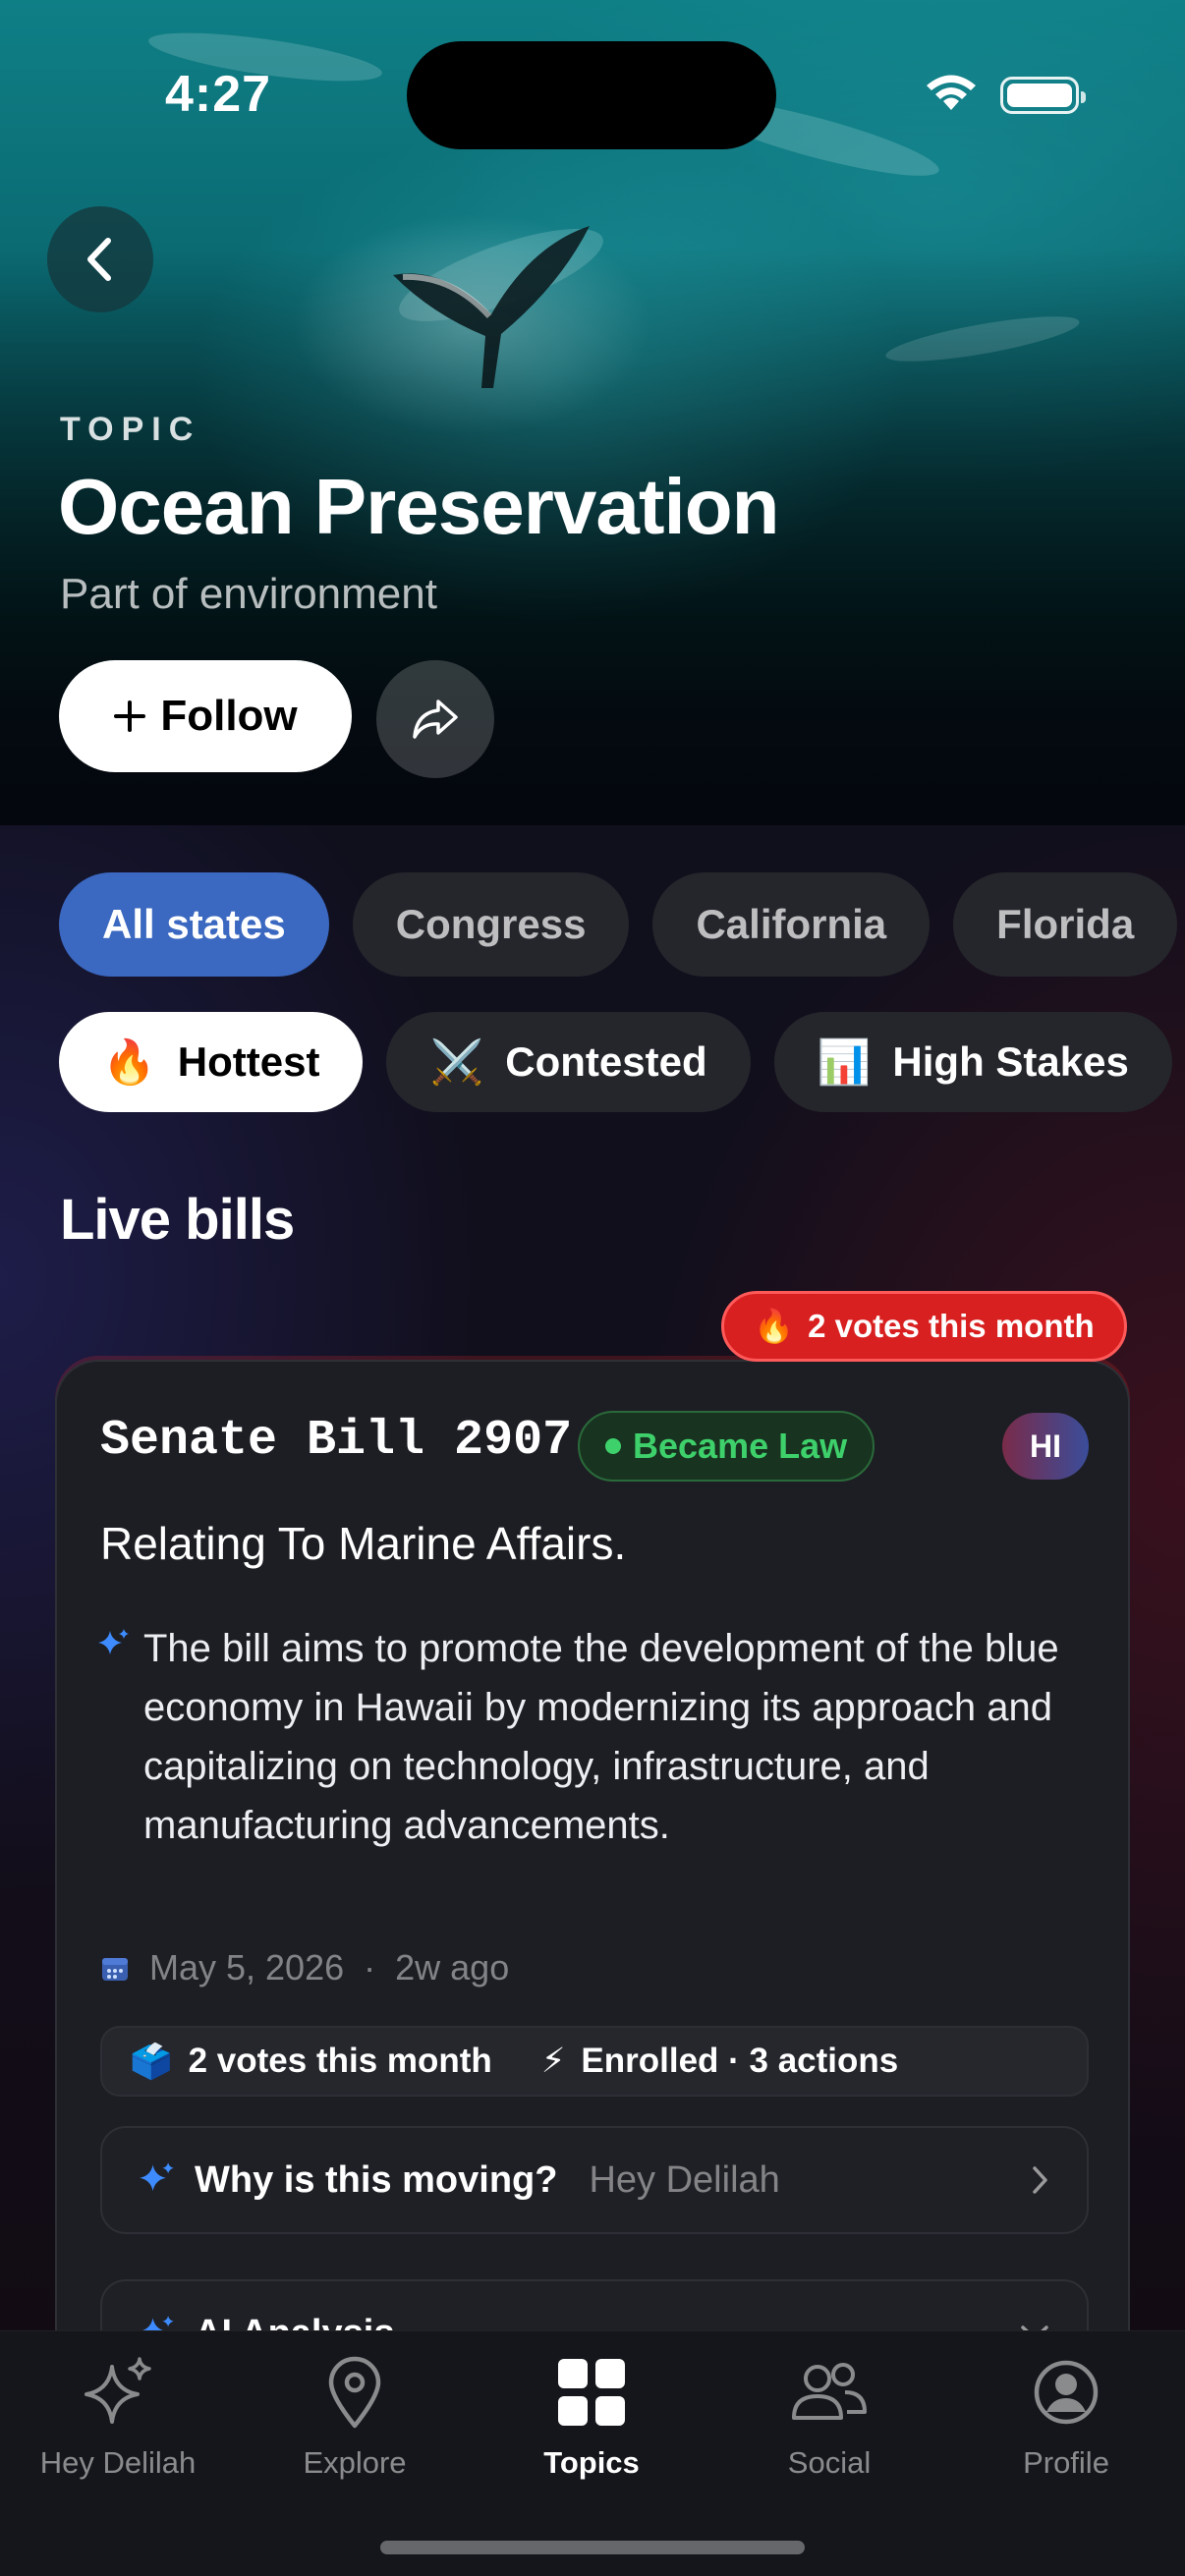 The height and width of the screenshot is (2576, 1185). What do you see at coordinates (249, 1061) in the screenshot?
I see `chip-label: Hottest` at bounding box center [249, 1061].